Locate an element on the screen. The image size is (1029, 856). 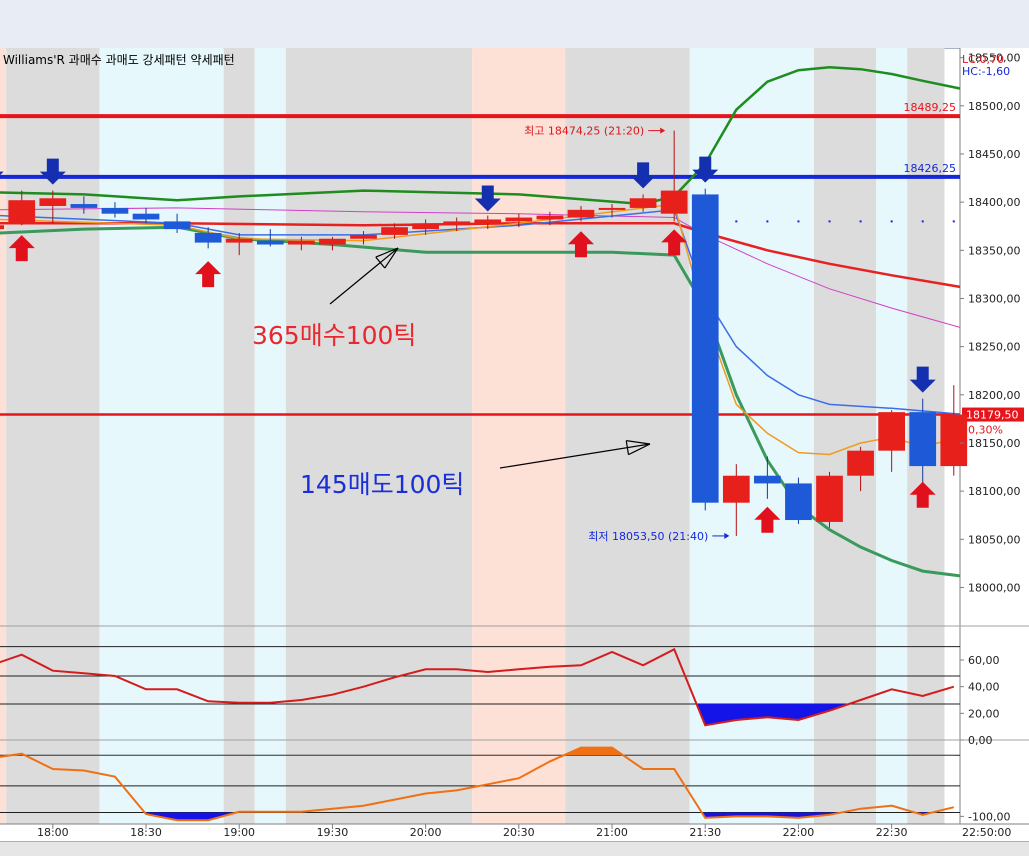
x-tick-label: 18:00 is located at coordinates (53, 832).